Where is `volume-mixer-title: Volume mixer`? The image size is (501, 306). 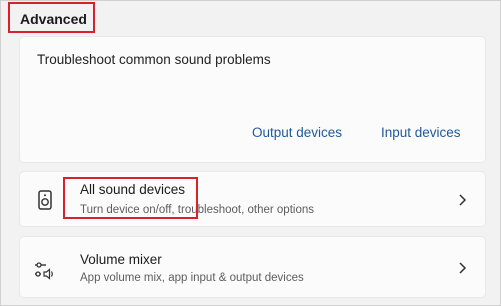
volume-mixer-title: Volume mixer is located at coordinates (121, 259).